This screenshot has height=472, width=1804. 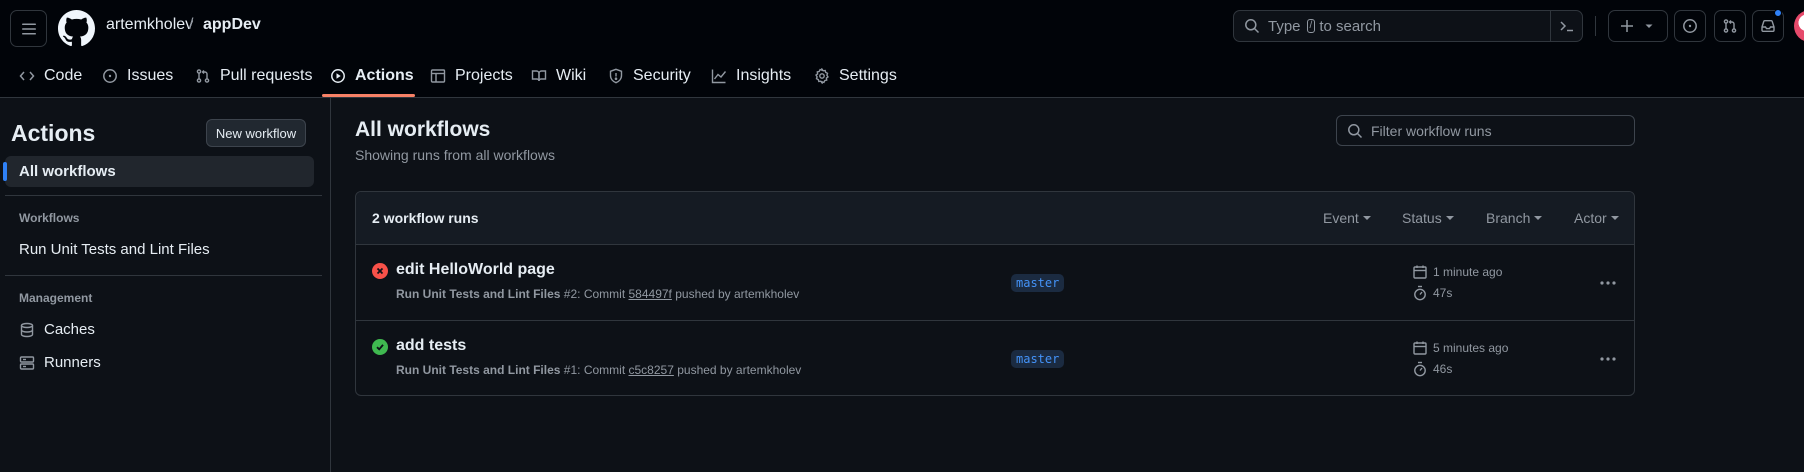 I want to click on tab-security: Security, so click(x=649, y=76).